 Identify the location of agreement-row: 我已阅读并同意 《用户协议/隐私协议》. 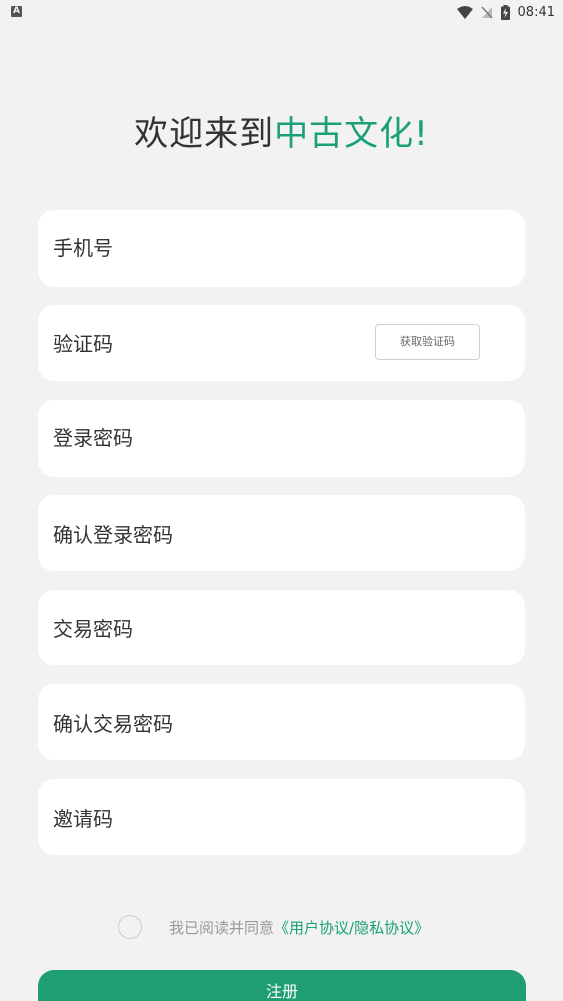
(273, 927).